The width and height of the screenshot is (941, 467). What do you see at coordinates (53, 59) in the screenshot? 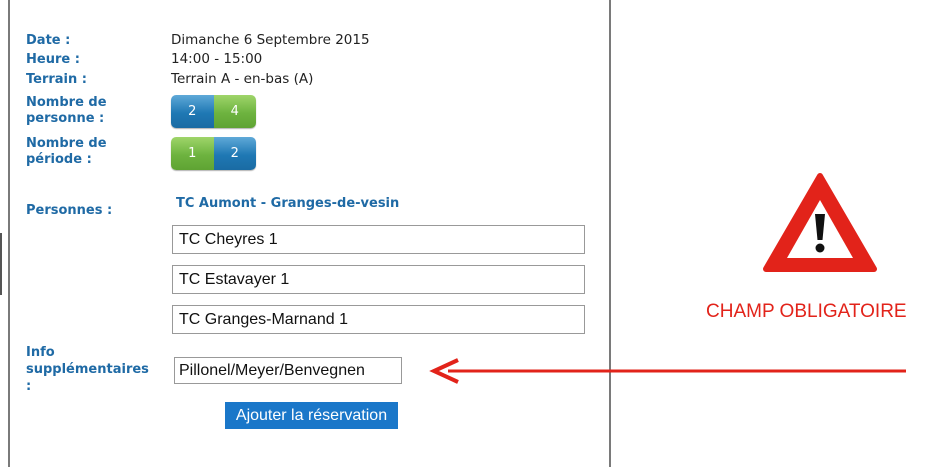
I see `heure-label: Heure :` at bounding box center [53, 59].